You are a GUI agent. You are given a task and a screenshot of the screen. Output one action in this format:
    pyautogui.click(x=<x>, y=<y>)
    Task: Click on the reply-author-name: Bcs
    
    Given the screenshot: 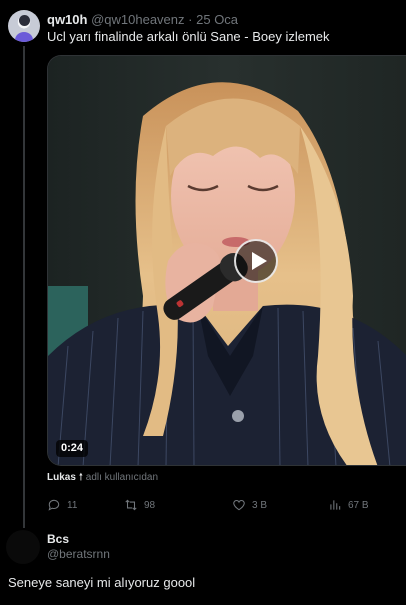 What is the action you would take?
    pyautogui.click(x=58, y=539)
    